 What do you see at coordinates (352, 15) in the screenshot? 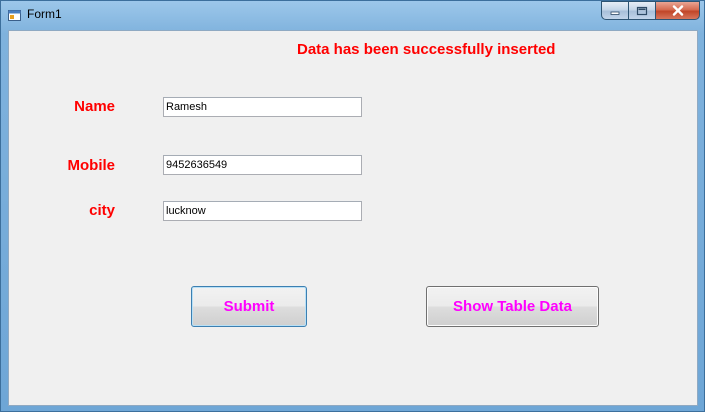
I see `title-bar: Form1` at bounding box center [352, 15].